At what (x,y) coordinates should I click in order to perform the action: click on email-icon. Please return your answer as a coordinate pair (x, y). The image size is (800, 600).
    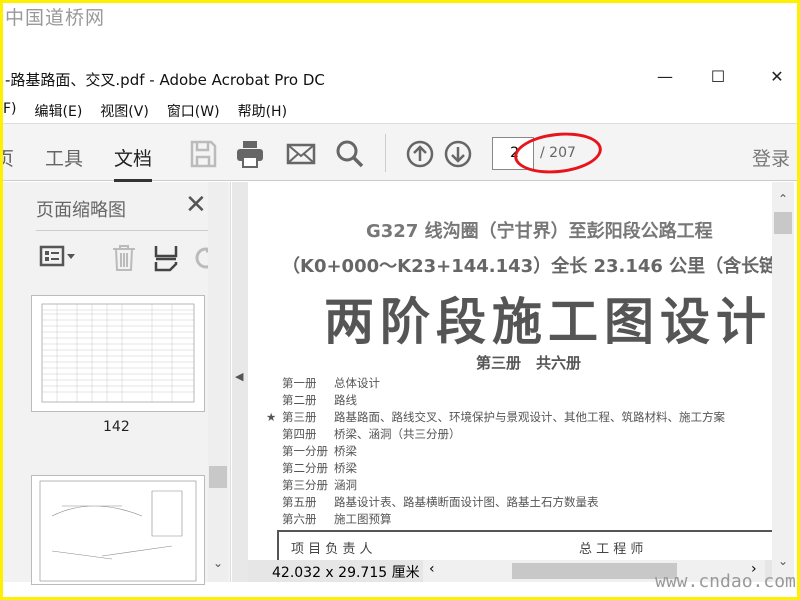
    Looking at the image, I should click on (301, 154).